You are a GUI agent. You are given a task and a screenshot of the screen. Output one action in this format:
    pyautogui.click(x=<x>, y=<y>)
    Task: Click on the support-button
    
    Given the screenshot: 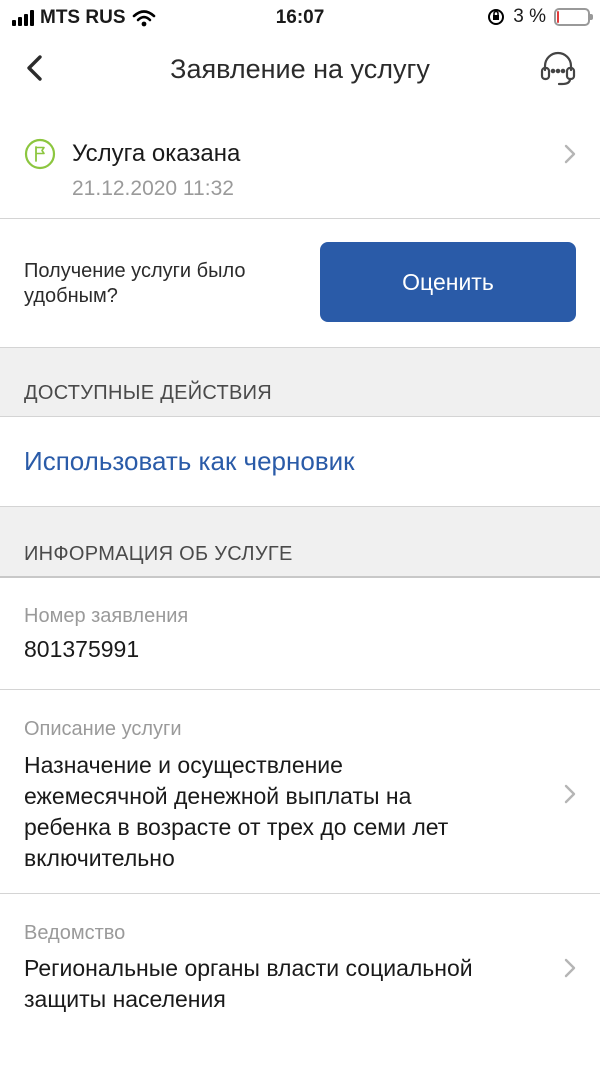 What is the action you would take?
    pyautogui.click(x=558, y=68)
    